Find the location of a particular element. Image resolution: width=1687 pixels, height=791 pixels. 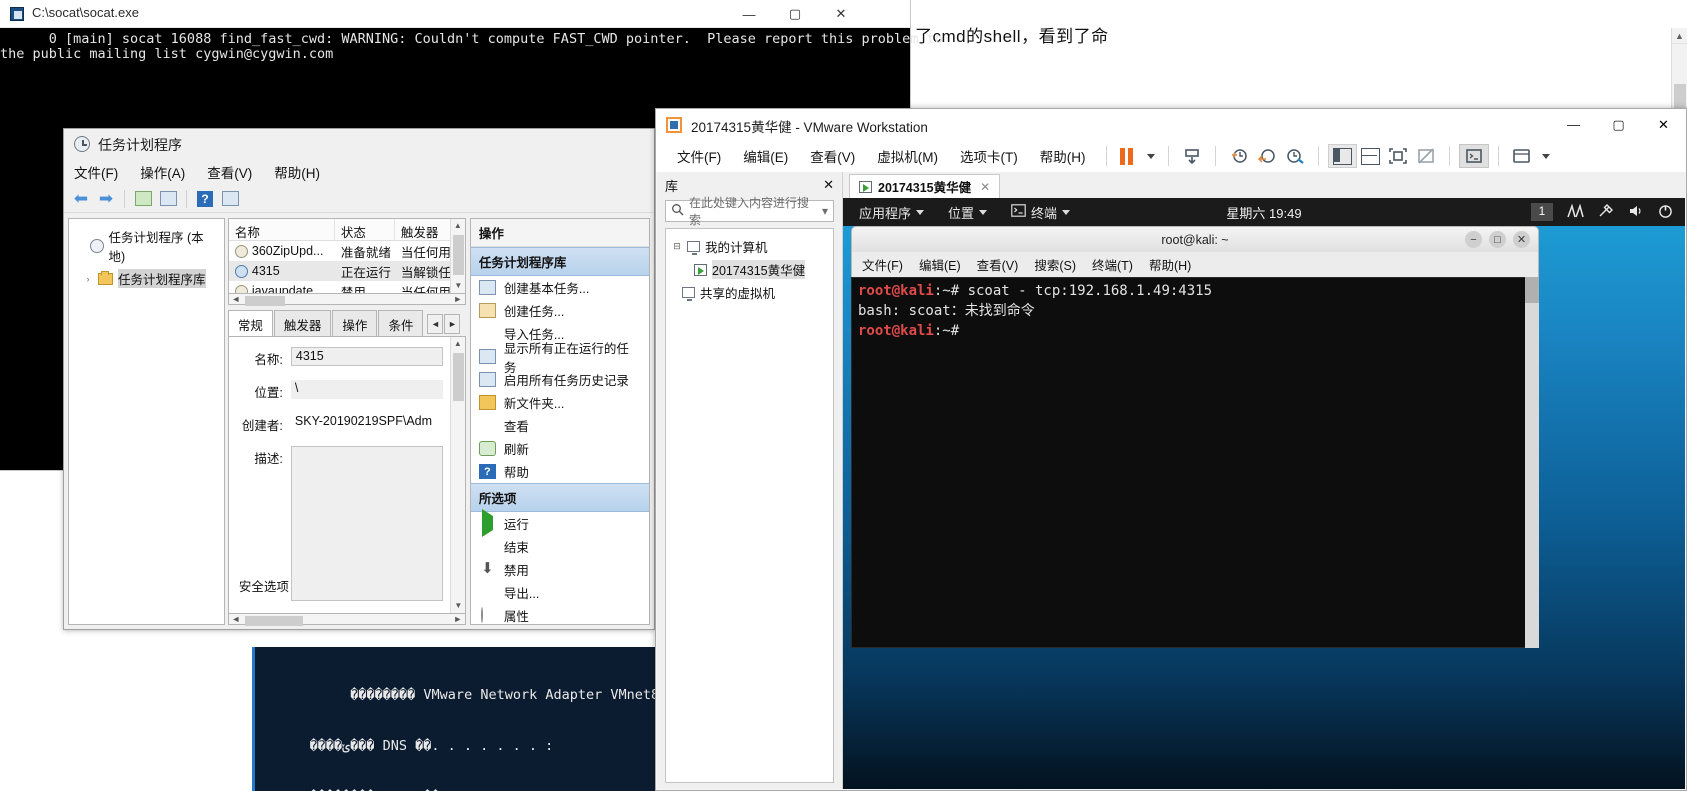

action-view: 查看 is located at coordinates (560, 425).